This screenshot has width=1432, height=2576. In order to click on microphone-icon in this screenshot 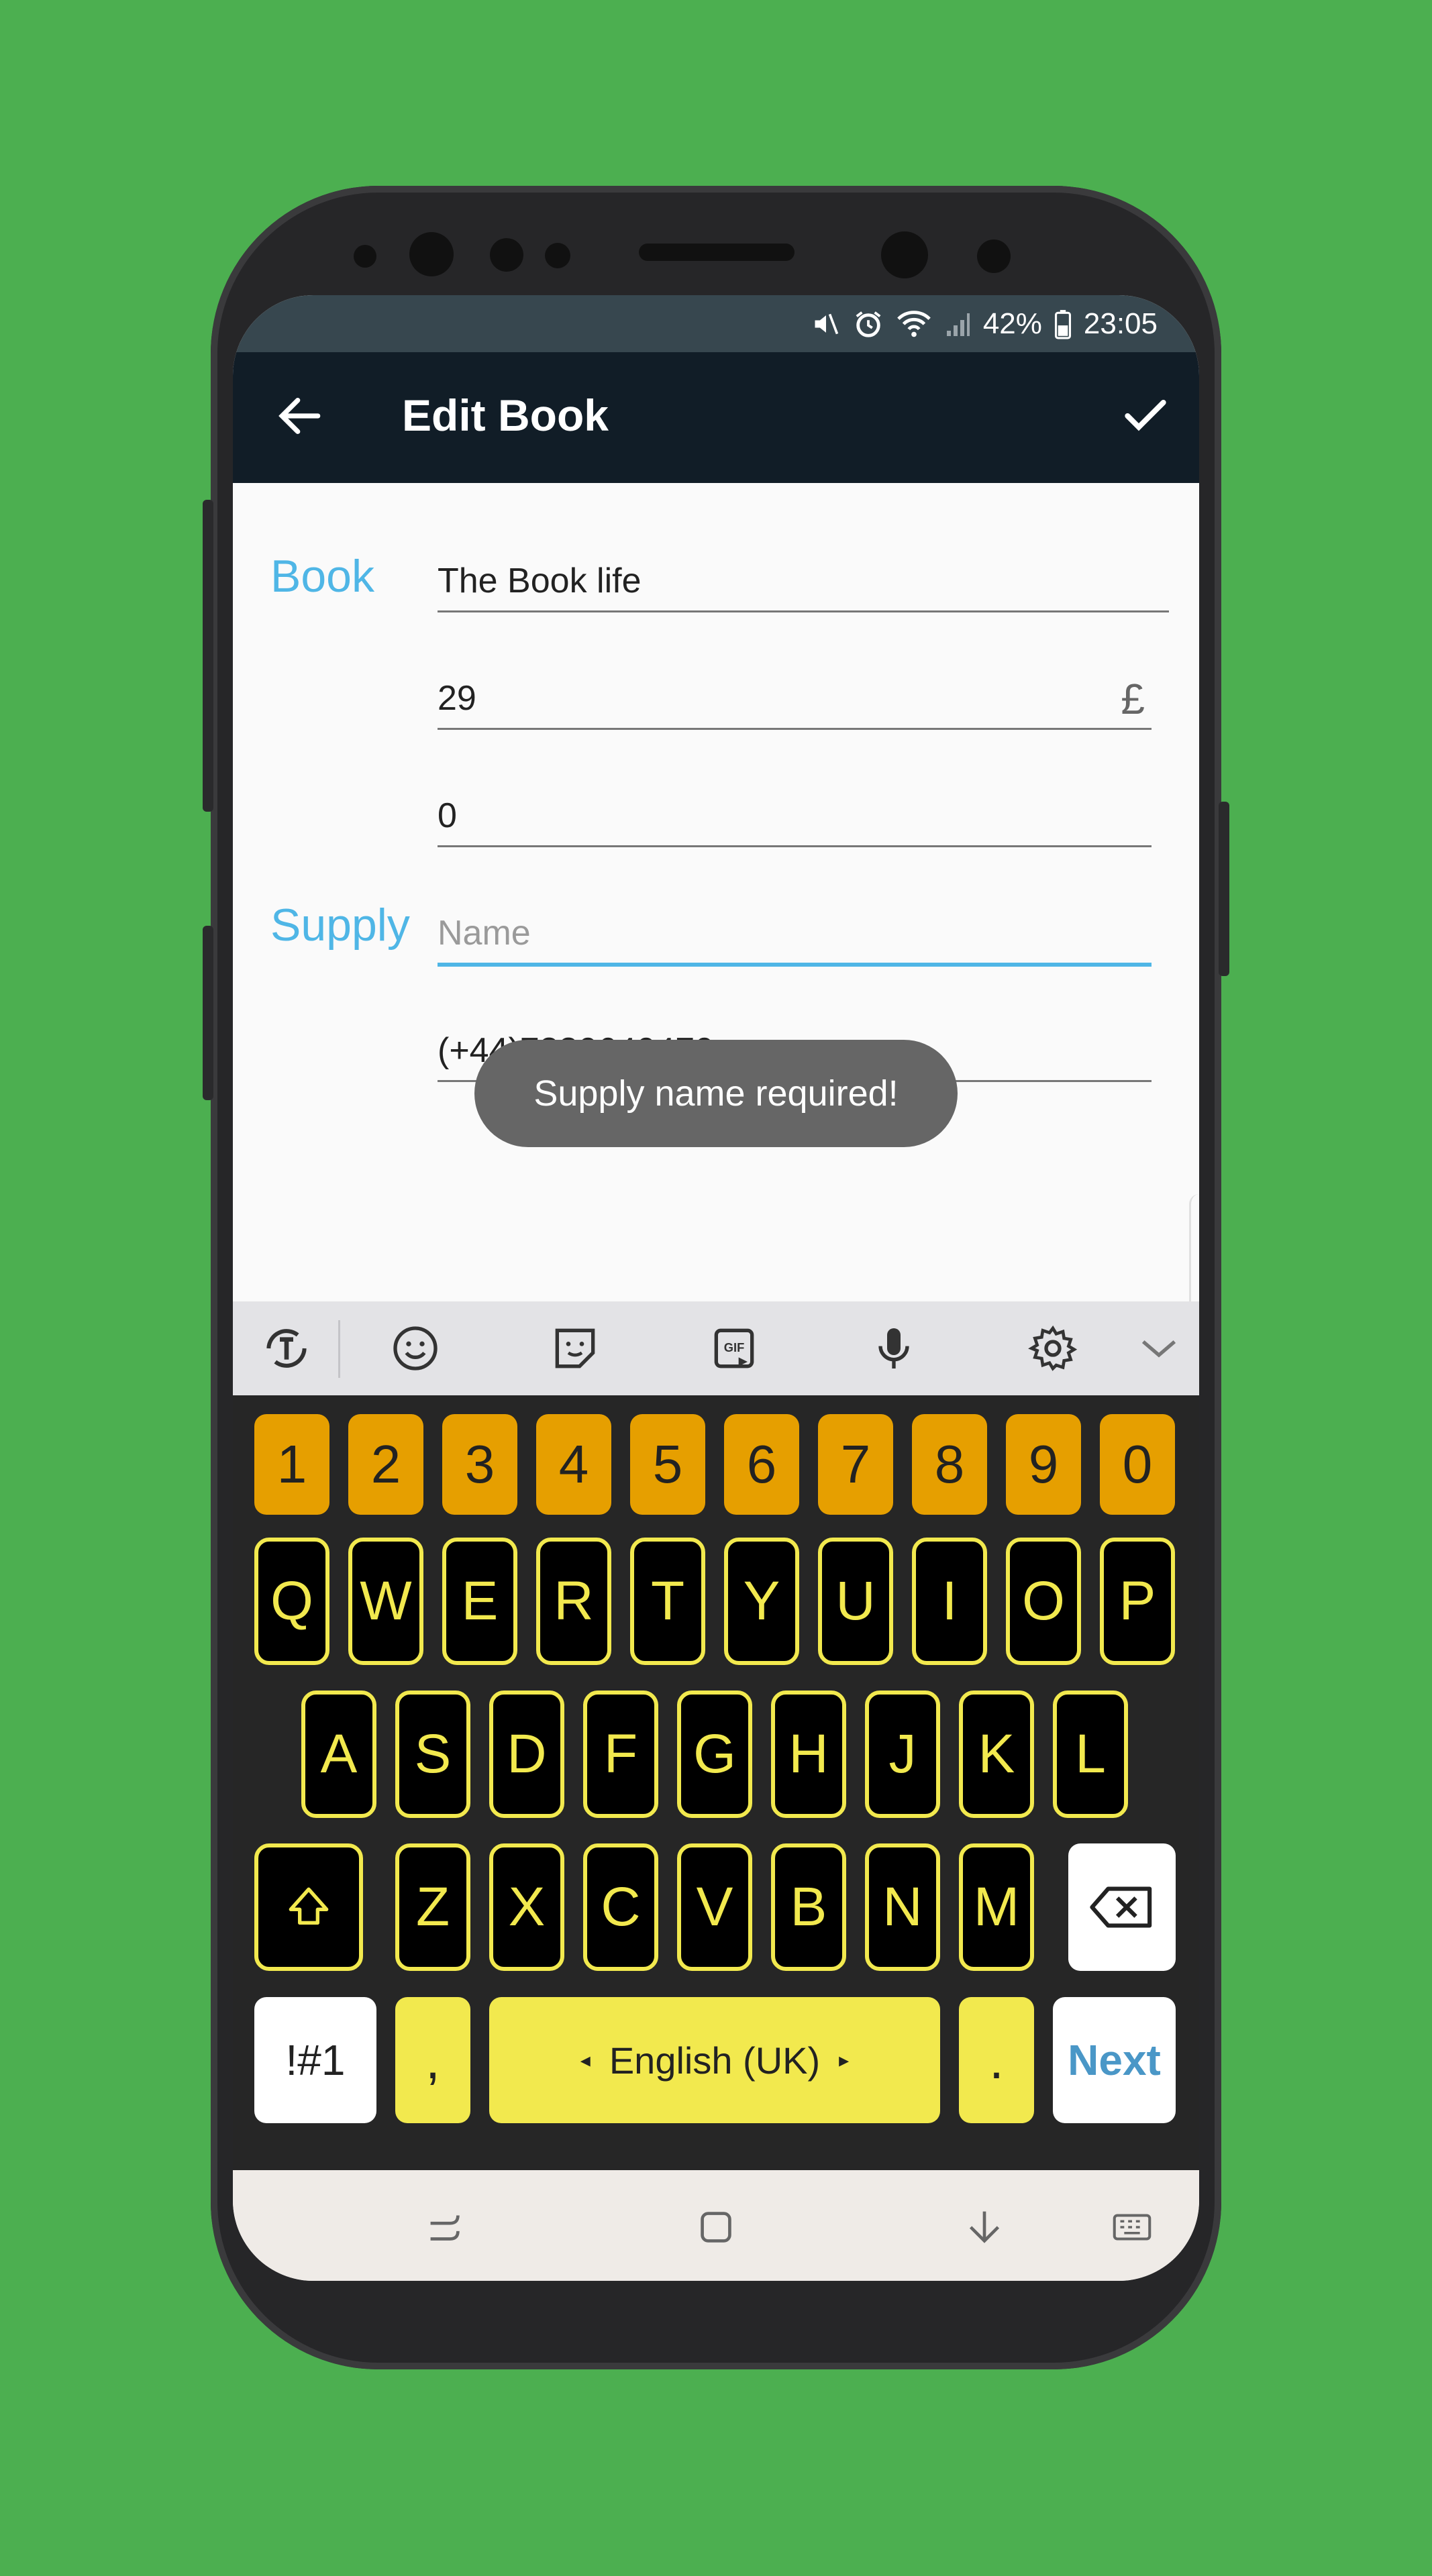, I will do `click(894, 1348)`.